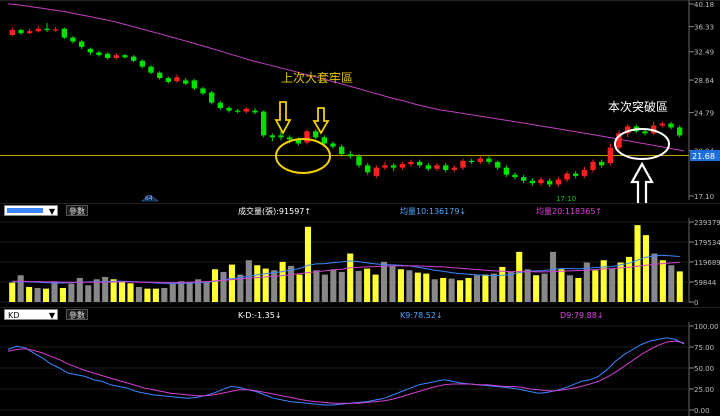  Describe the element at coordinates (360, 314) in the screenshot. I see `kd-toolbar: KD ▼ 參數 K-D:-1.35↓ K9:78.52↓ D9:79.88↓` at that location.